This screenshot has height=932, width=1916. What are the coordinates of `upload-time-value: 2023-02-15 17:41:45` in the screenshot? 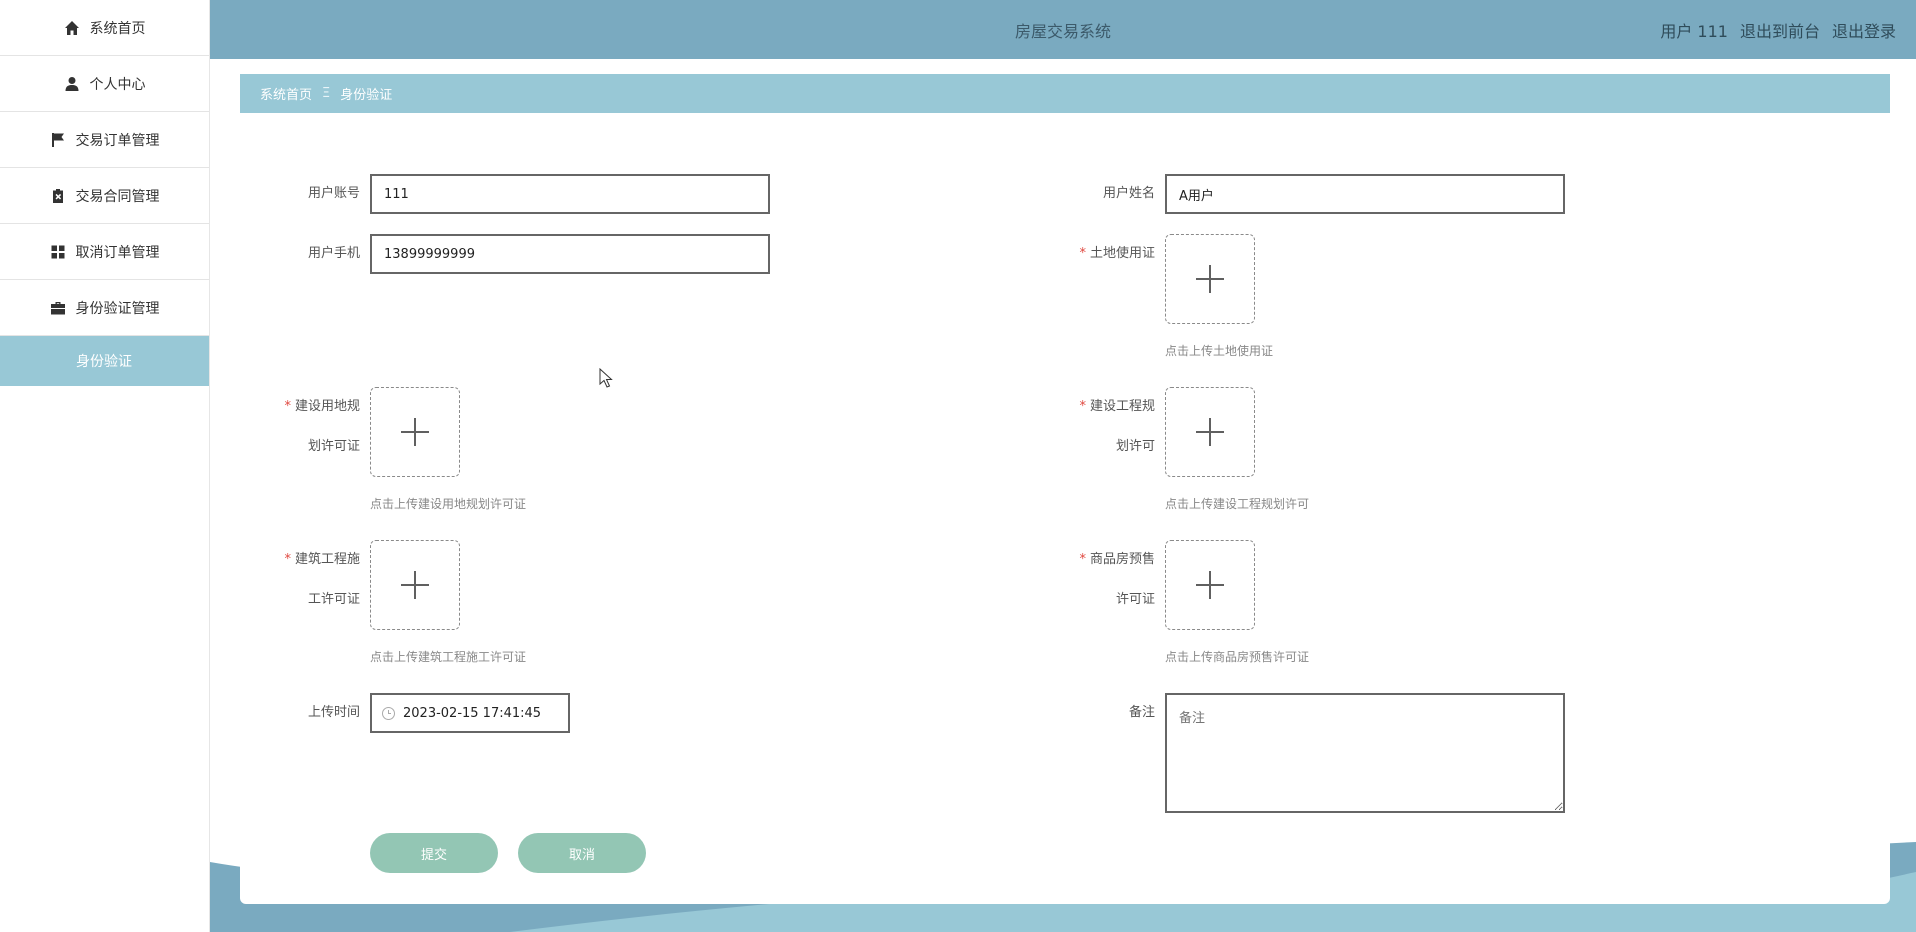 It's located at (472, 713).